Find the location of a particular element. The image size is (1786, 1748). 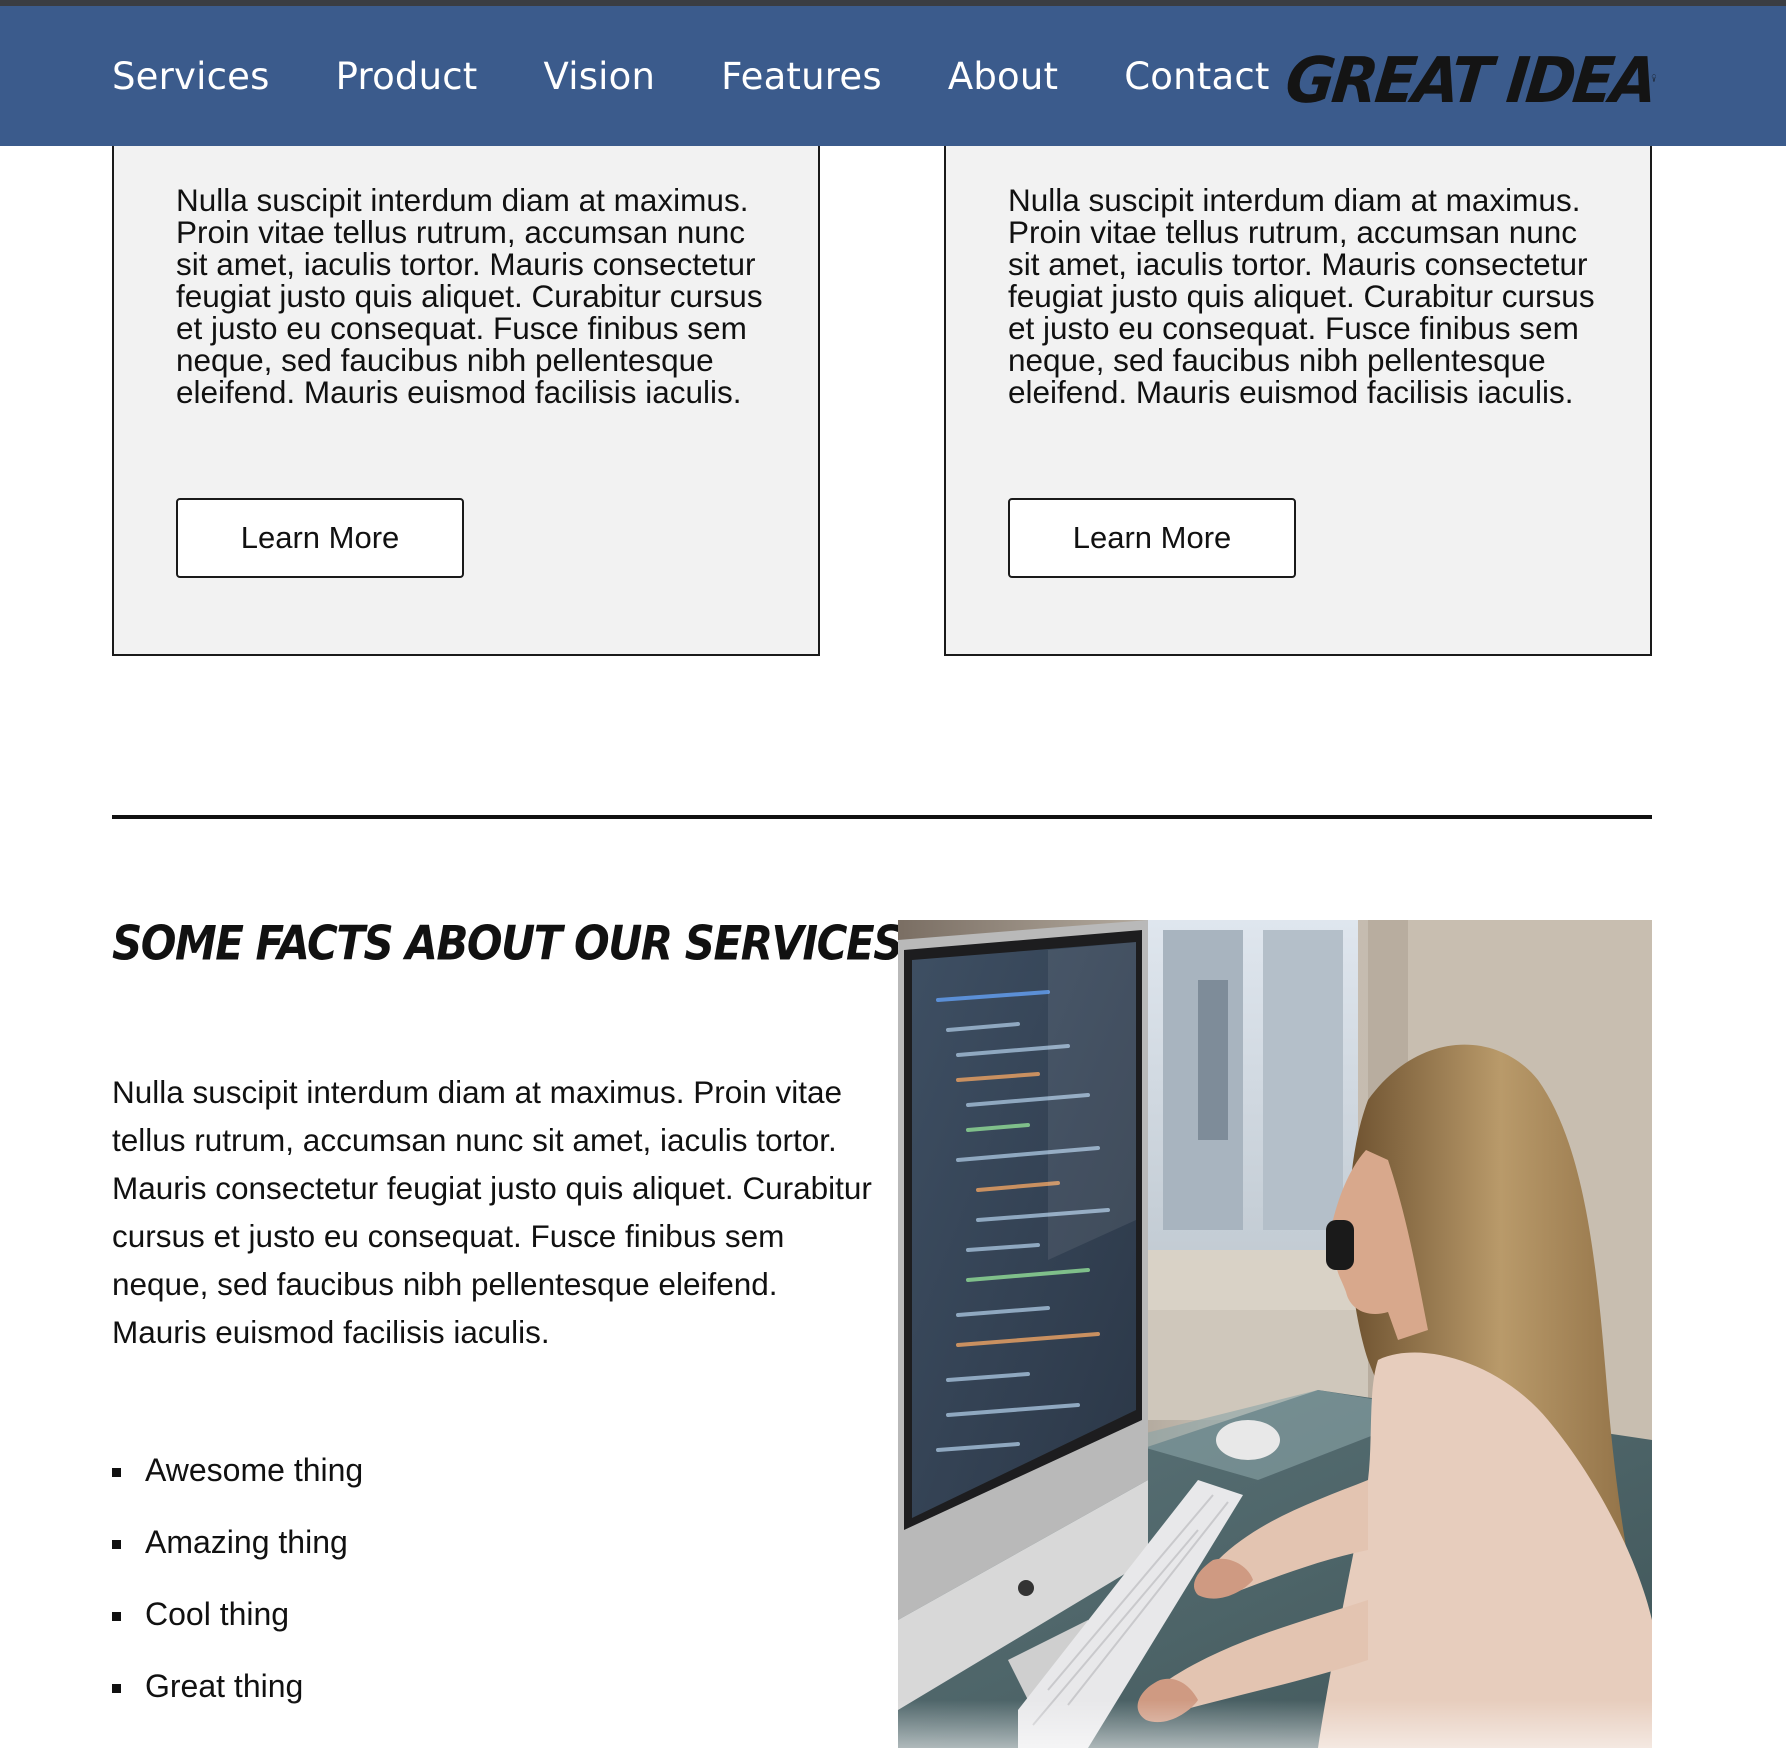

logo-text: GREAT IDEA is located at coordinates (1470, 81).